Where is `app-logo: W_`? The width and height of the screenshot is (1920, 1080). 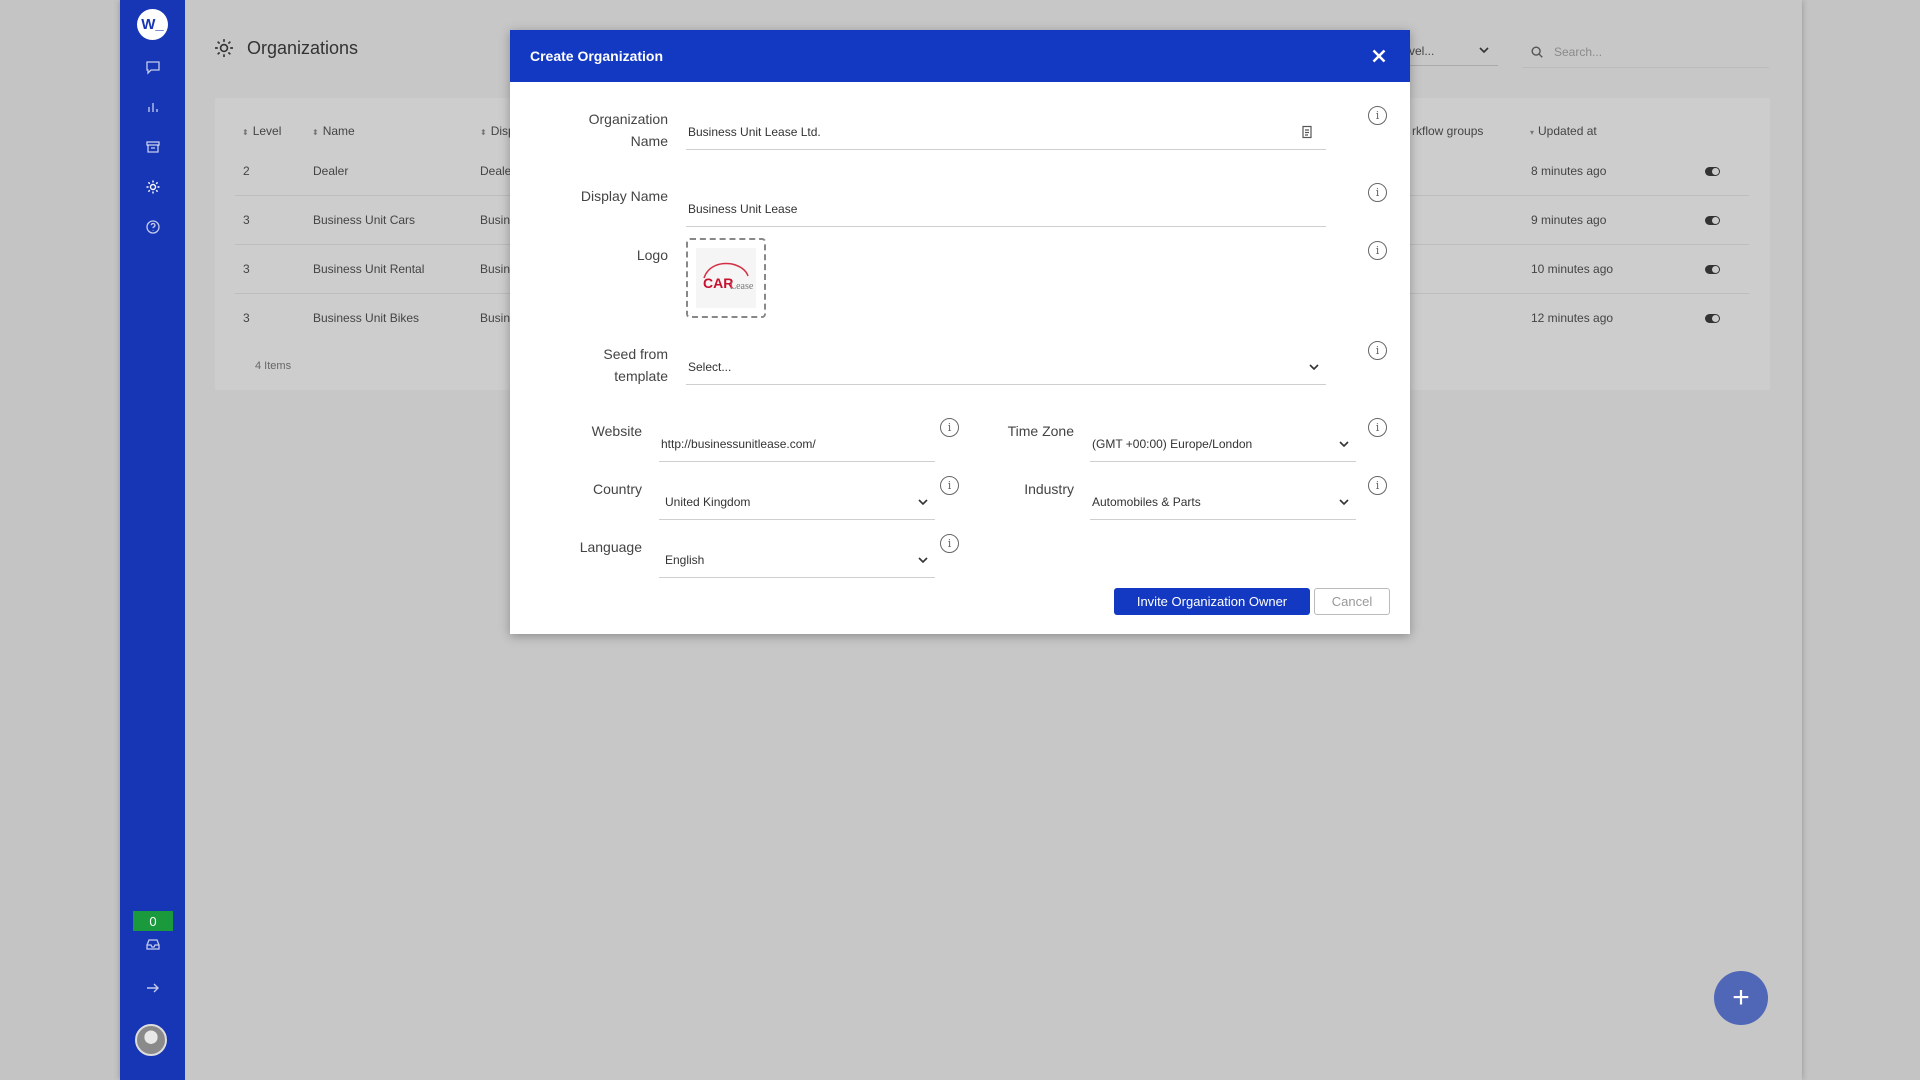
app-logo: W_ is located at coordinates (152, 24).